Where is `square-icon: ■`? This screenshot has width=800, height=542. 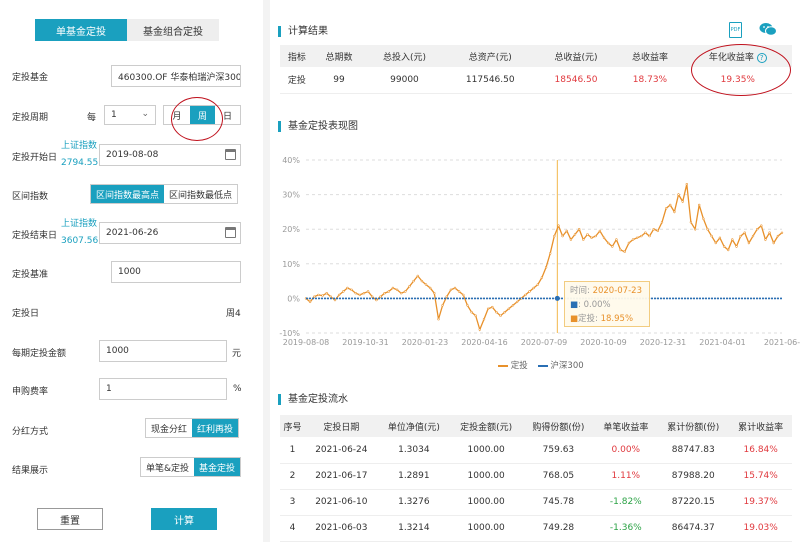 square-icon: ■ is located at coordinates (574, 305).